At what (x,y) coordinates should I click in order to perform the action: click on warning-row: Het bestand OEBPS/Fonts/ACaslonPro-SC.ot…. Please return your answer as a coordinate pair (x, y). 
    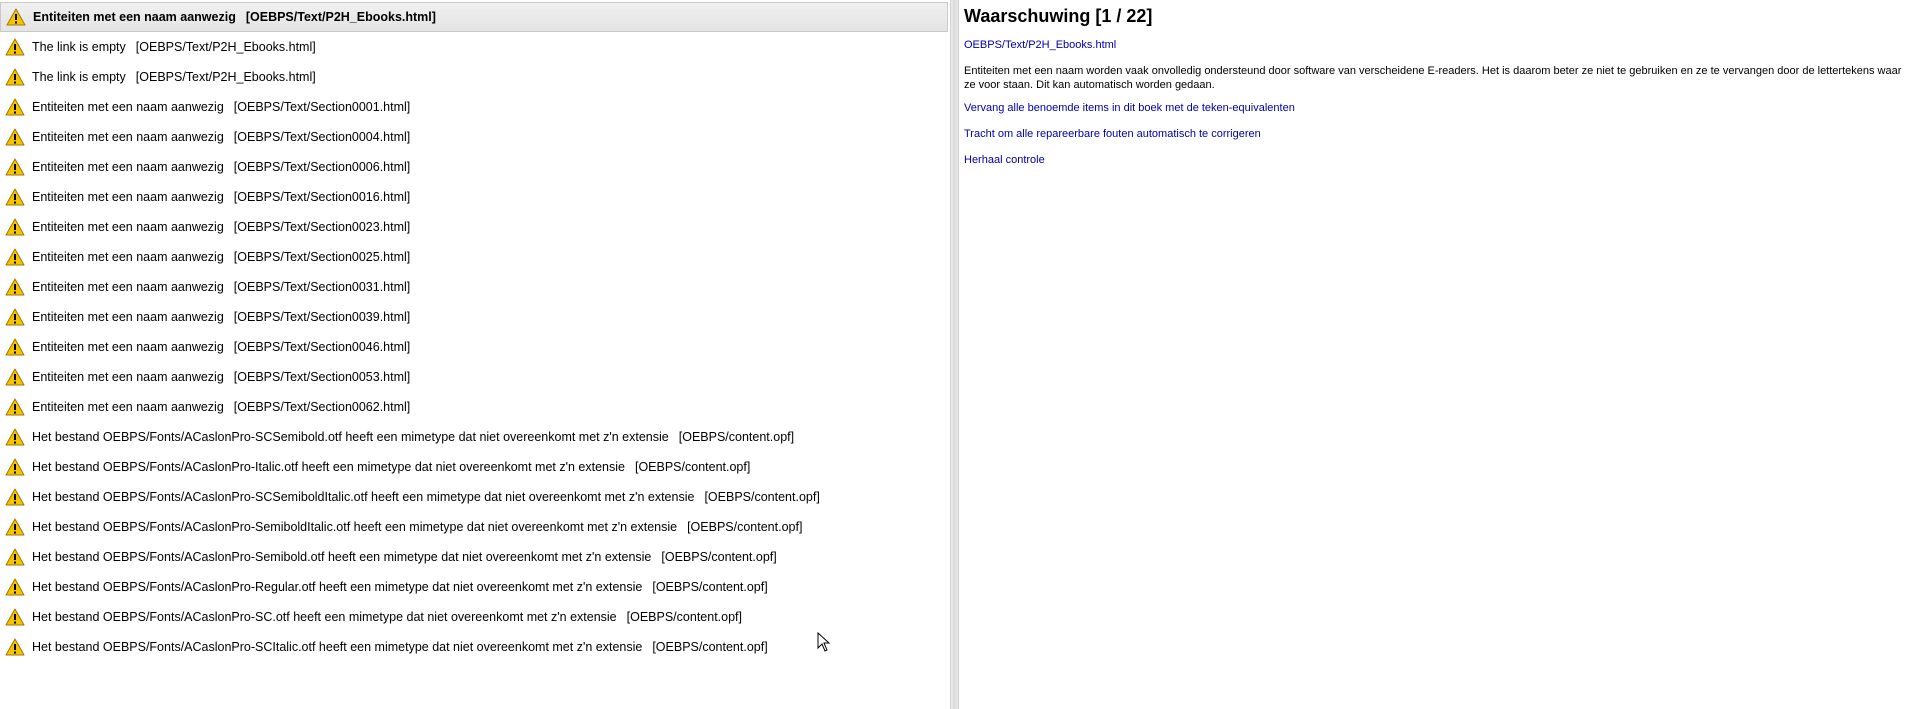
    Looking at the image, I should click on (475, 617).